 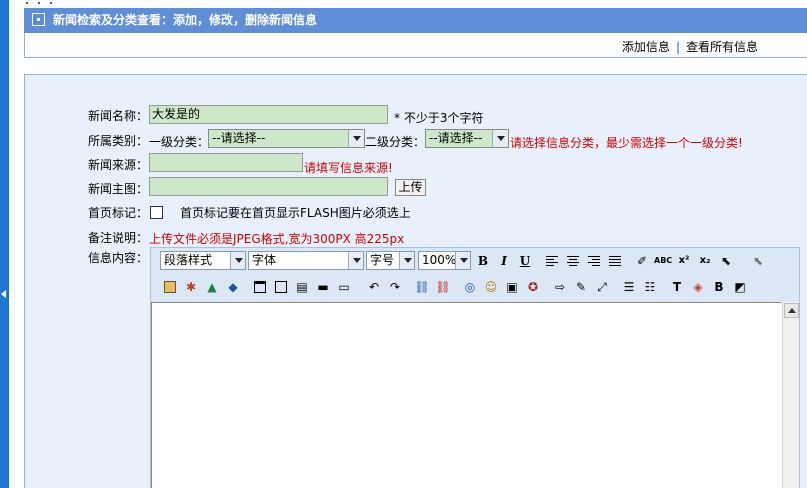 What do you see at coordinates (191, 287) in the screenshot?
I see `insert-flash-icon: ✱` at bounding box center [191, 287].